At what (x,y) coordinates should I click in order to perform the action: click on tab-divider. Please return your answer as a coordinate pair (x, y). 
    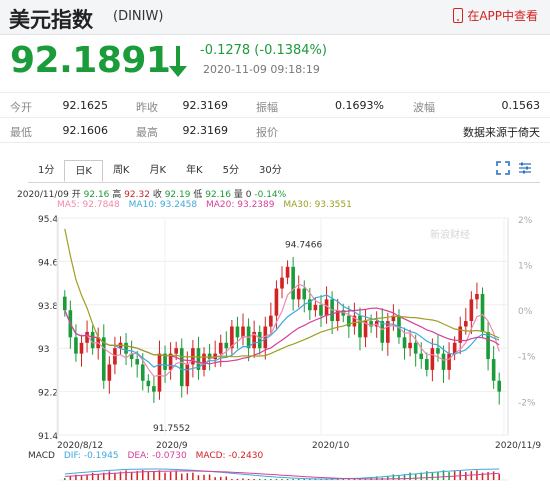
    Looking at the image, I should click on (284, 182).